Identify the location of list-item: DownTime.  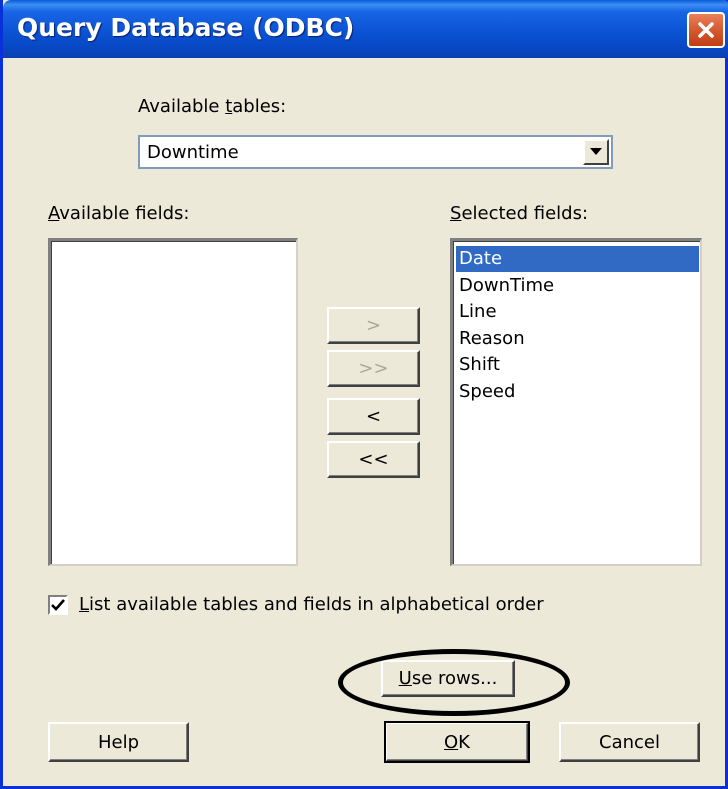
(577, 286).